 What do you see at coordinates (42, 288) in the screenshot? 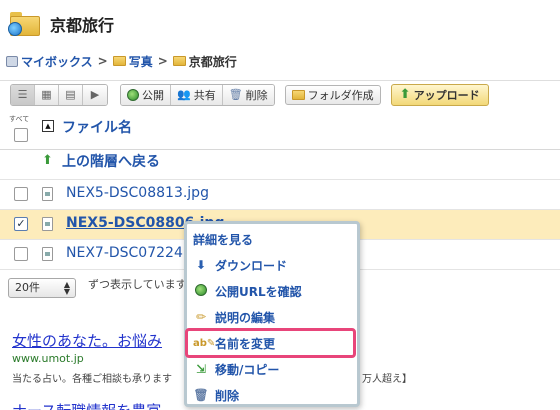
I see `per-page-select: 20件 ▲ ▼` at bounding box center [42, 288].